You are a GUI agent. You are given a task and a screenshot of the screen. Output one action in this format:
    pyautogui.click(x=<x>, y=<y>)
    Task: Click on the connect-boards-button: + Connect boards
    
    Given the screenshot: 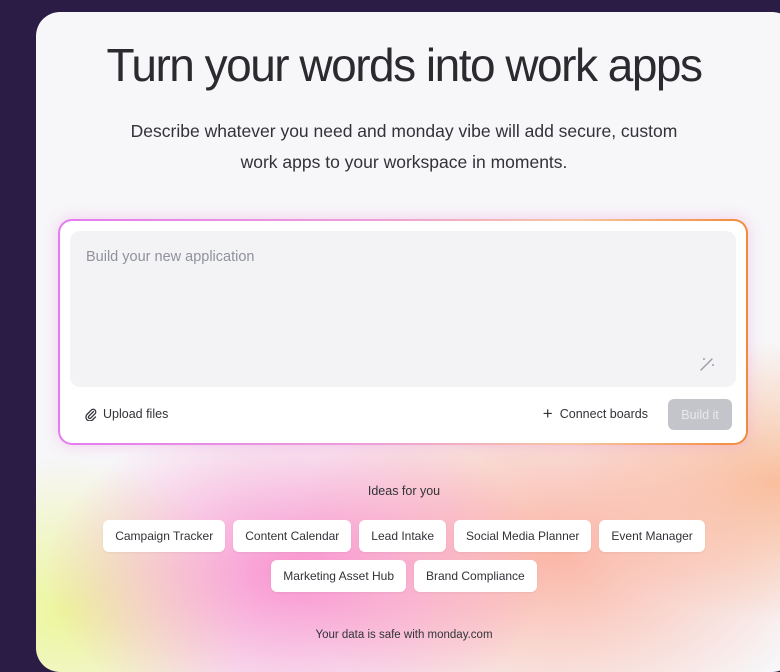 What is the action you would take?
    pyautogui.click(x=595, y=413)
    